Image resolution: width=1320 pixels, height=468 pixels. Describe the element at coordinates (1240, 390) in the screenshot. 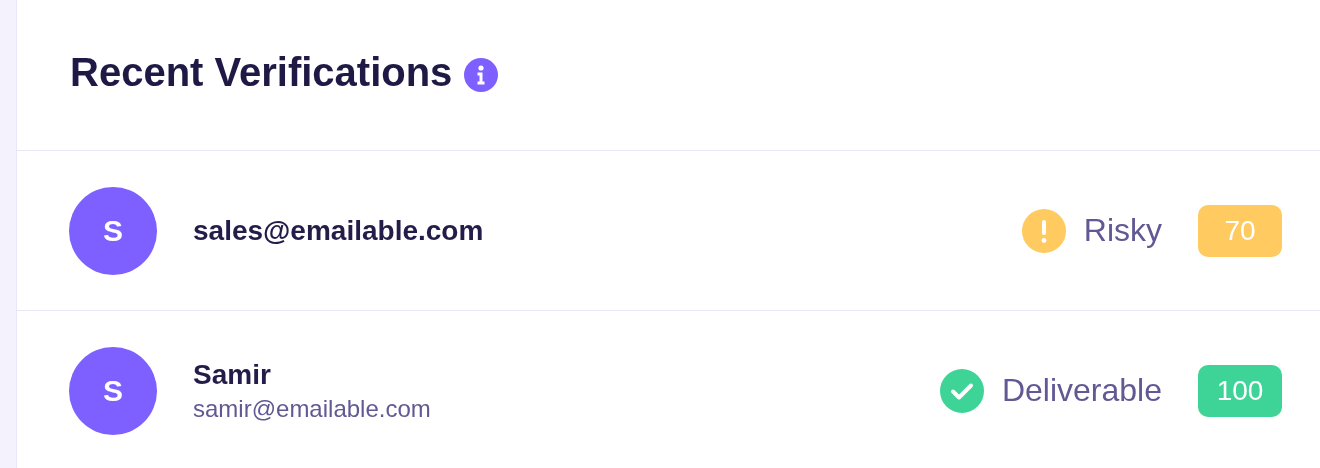

I see `score-badge: 100` at that location.